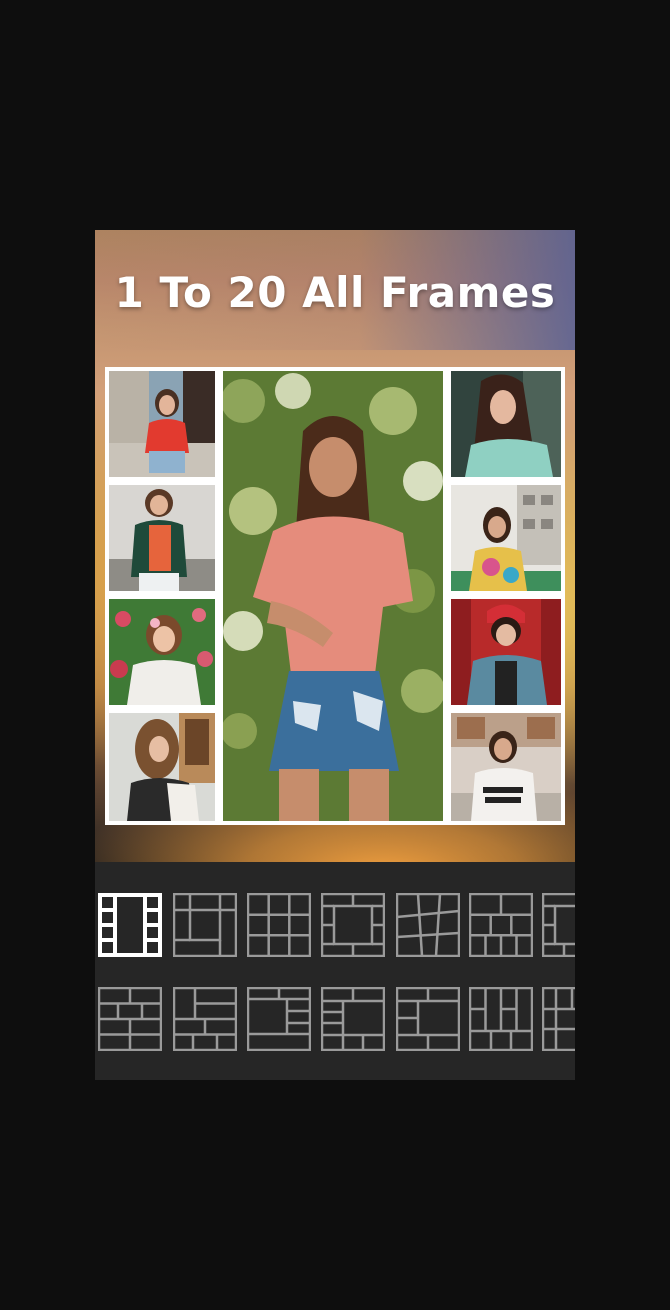 The image size is (670, 1310). I want to click on frame-layout-8-icon, so click(130, 1019).